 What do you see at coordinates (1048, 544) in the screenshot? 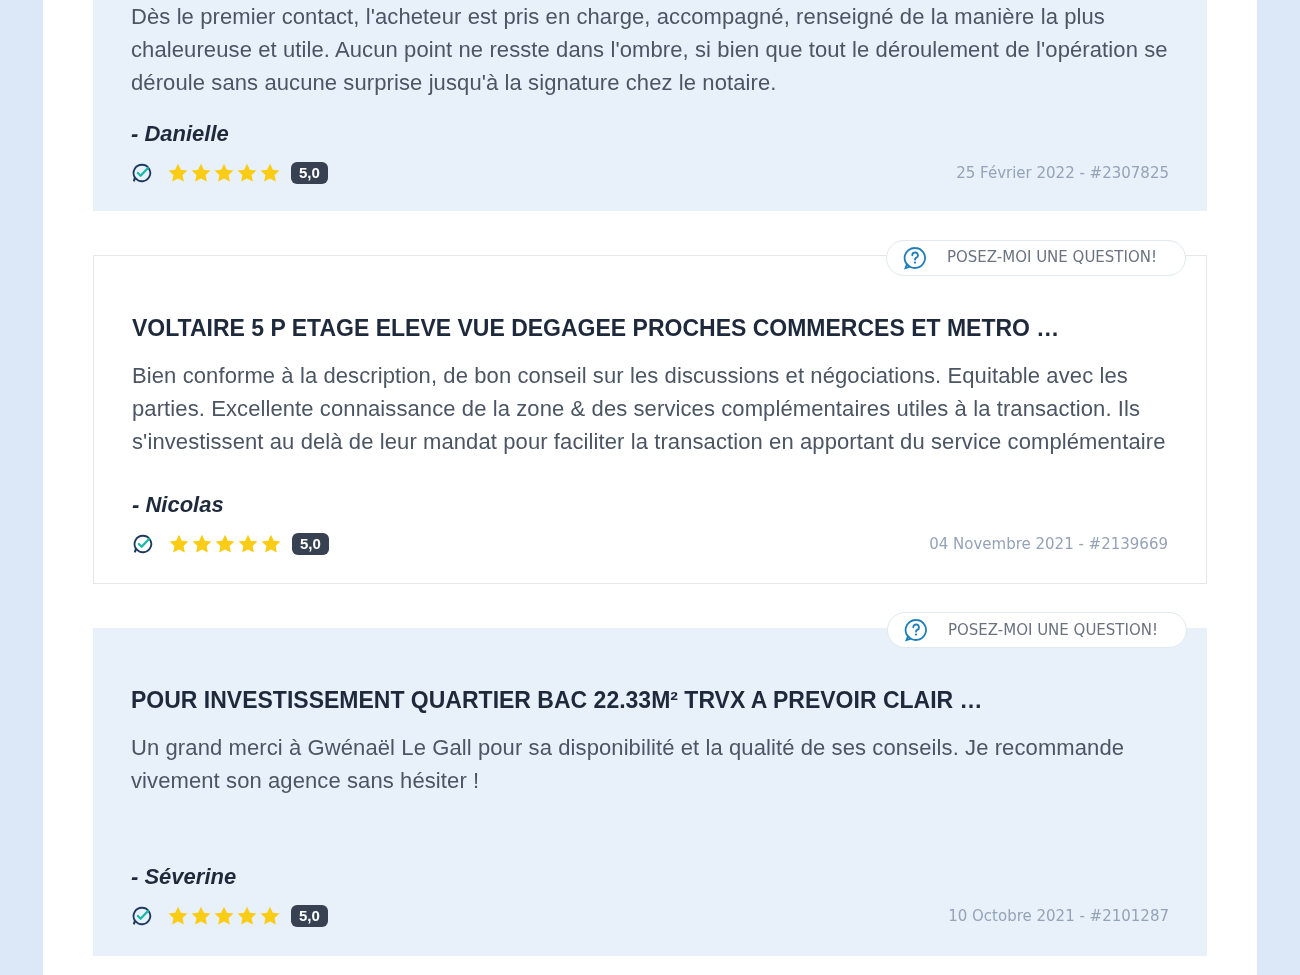
I see `review-date: 04 Novembre 2021 - #2139669` at bounding box center [1048, 544].